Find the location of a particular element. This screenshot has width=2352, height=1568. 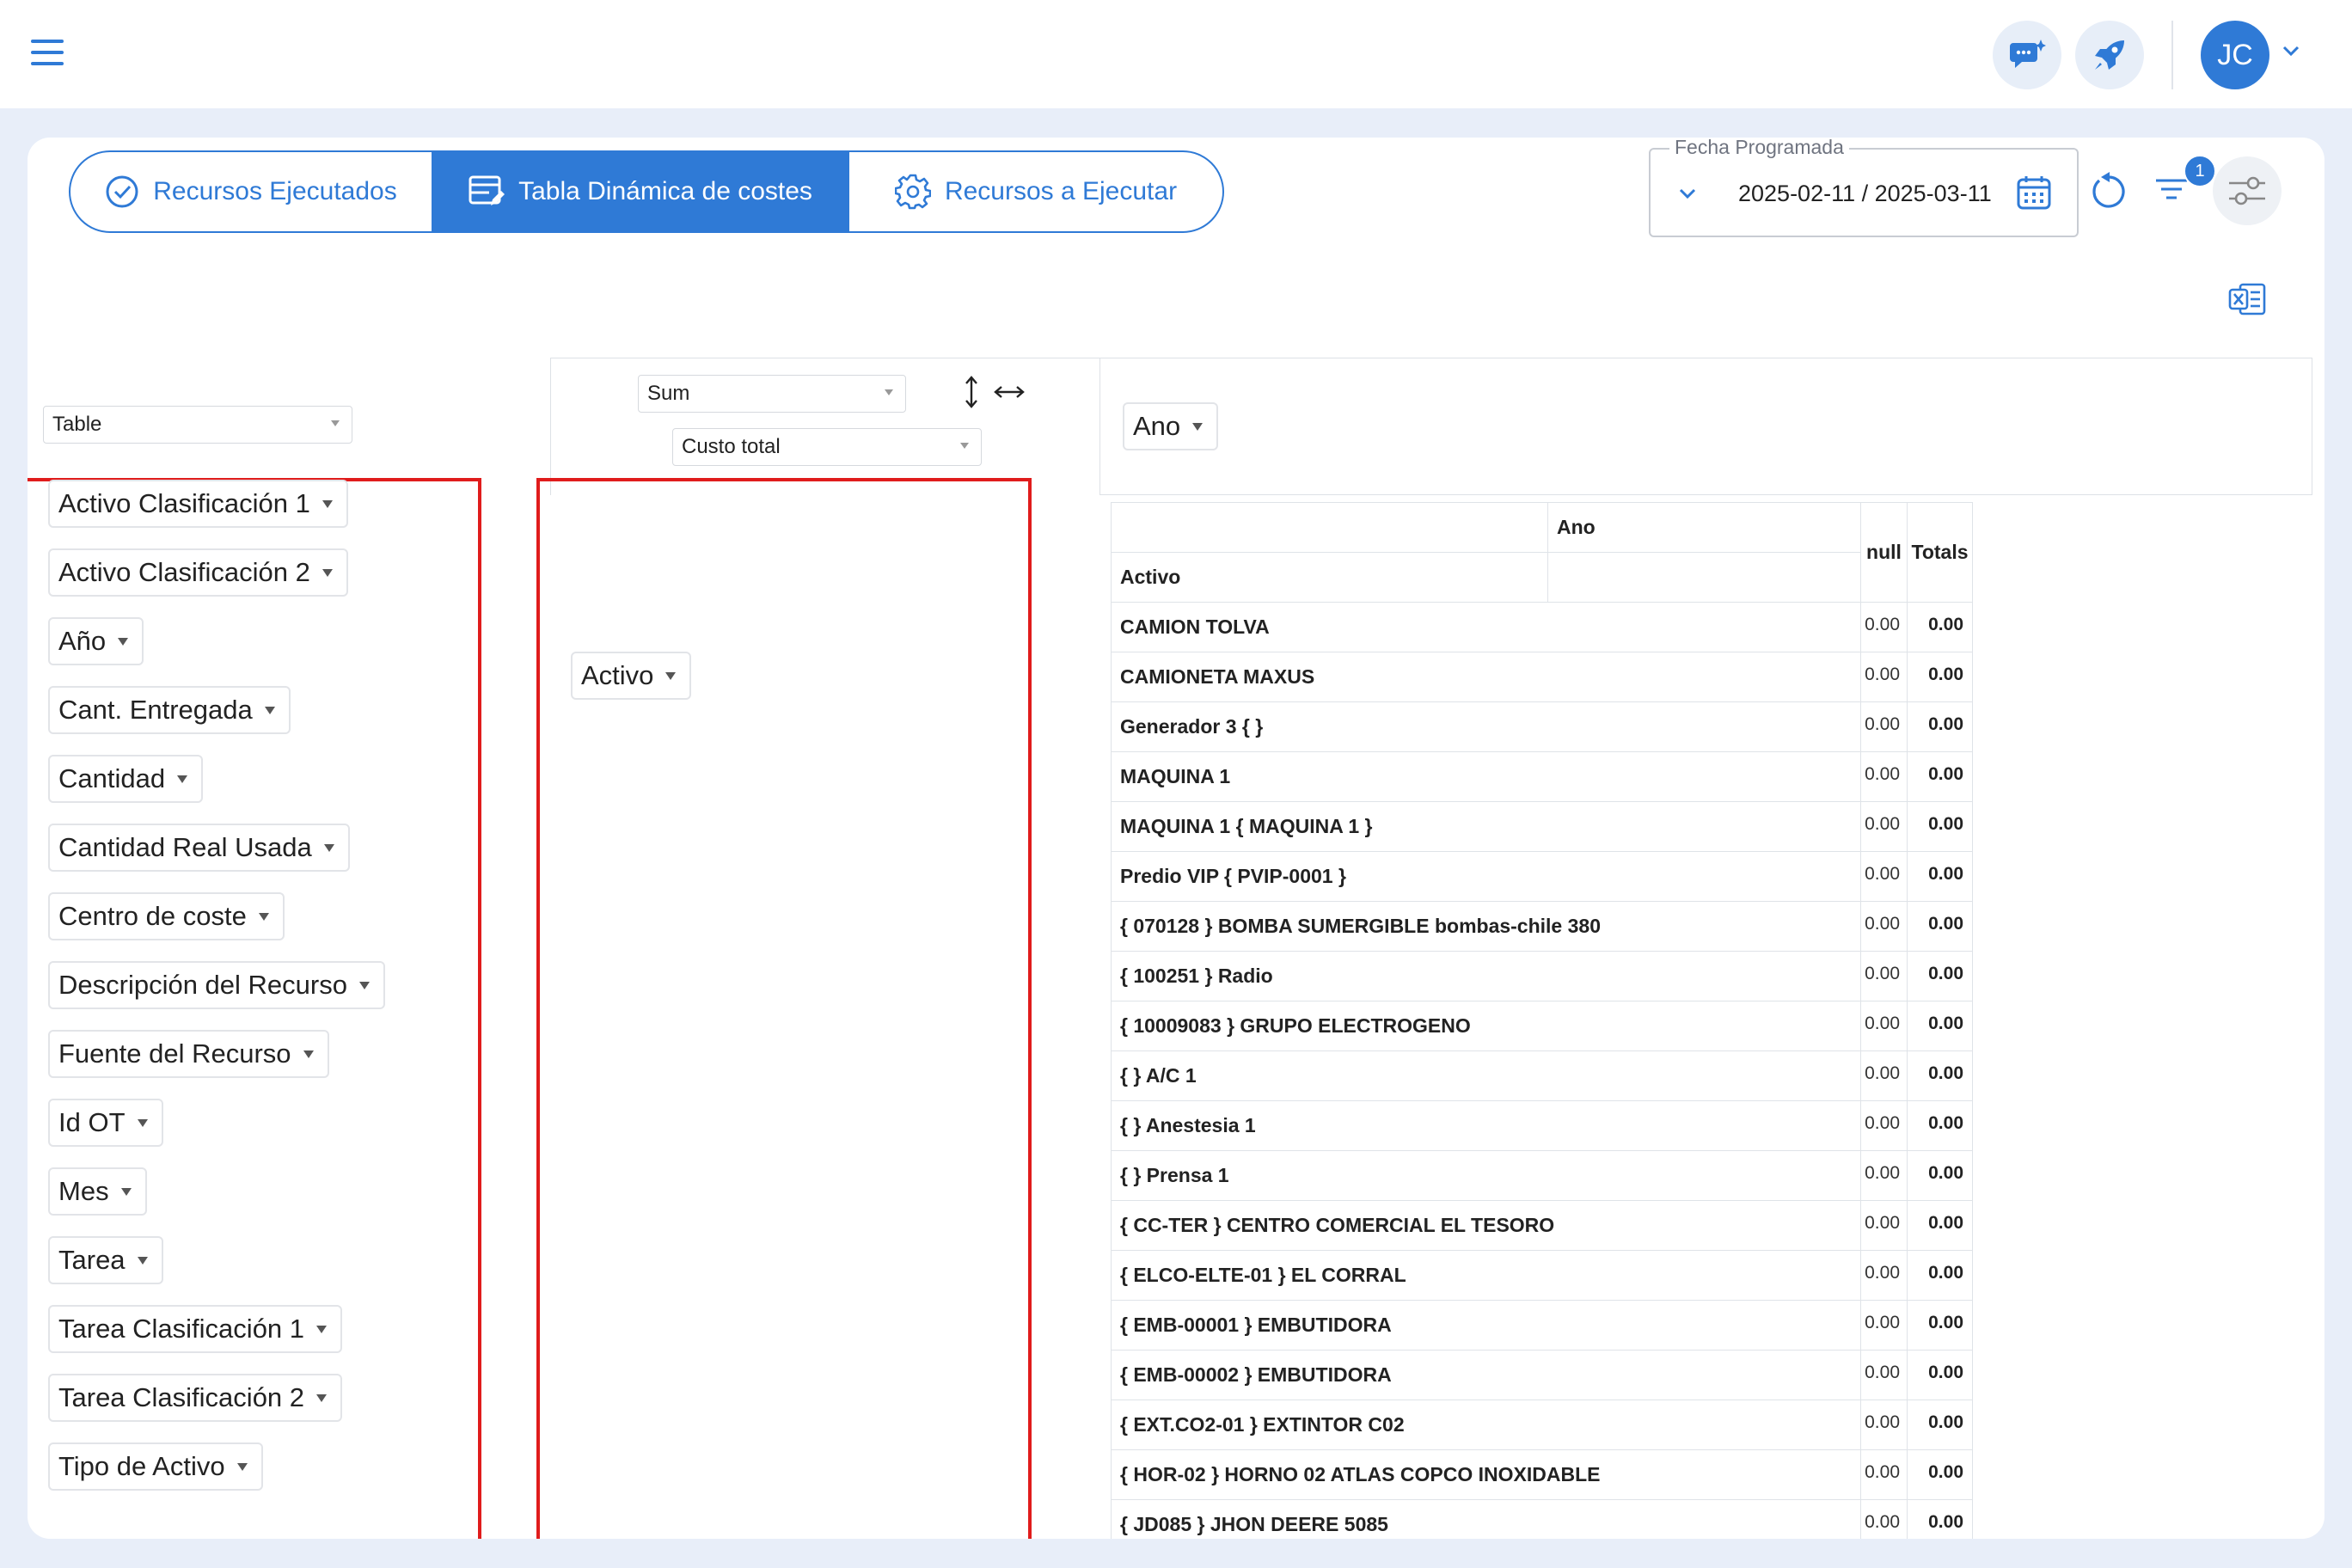

field-pill: Id OT is located at coordinates (105, 1123).